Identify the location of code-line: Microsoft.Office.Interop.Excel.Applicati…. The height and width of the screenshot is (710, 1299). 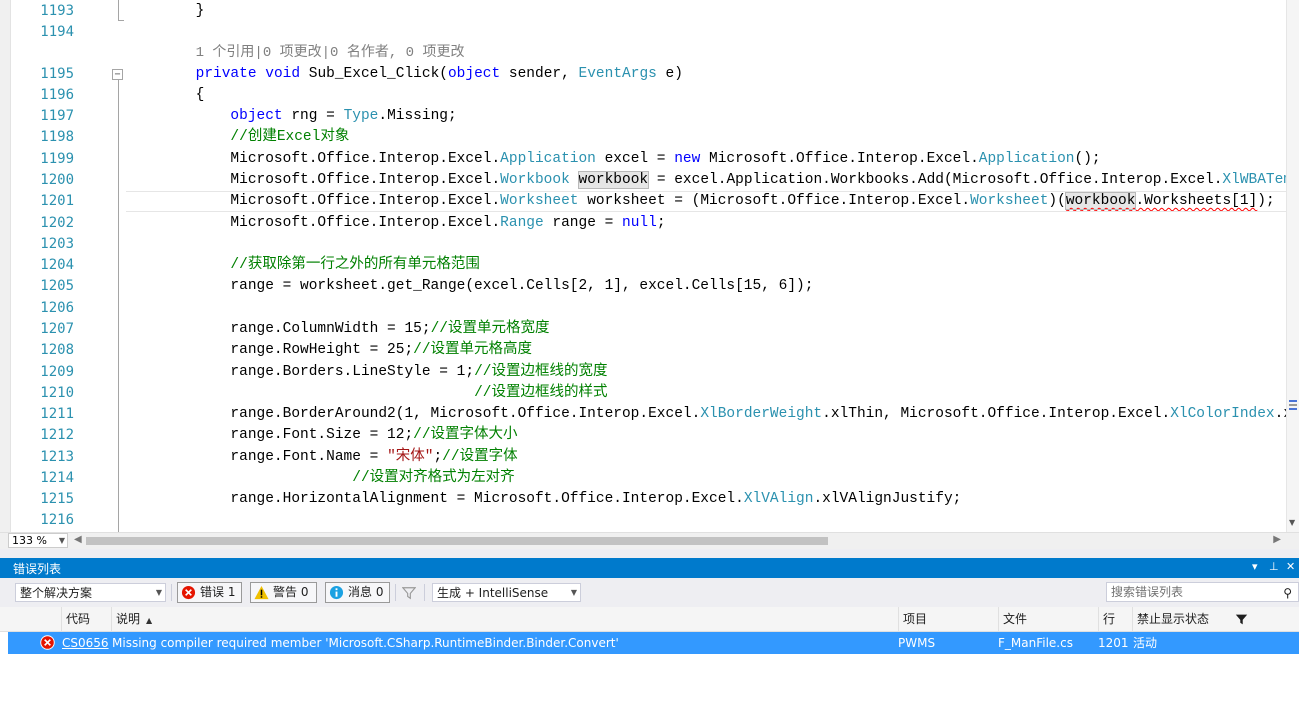
(665, 159).